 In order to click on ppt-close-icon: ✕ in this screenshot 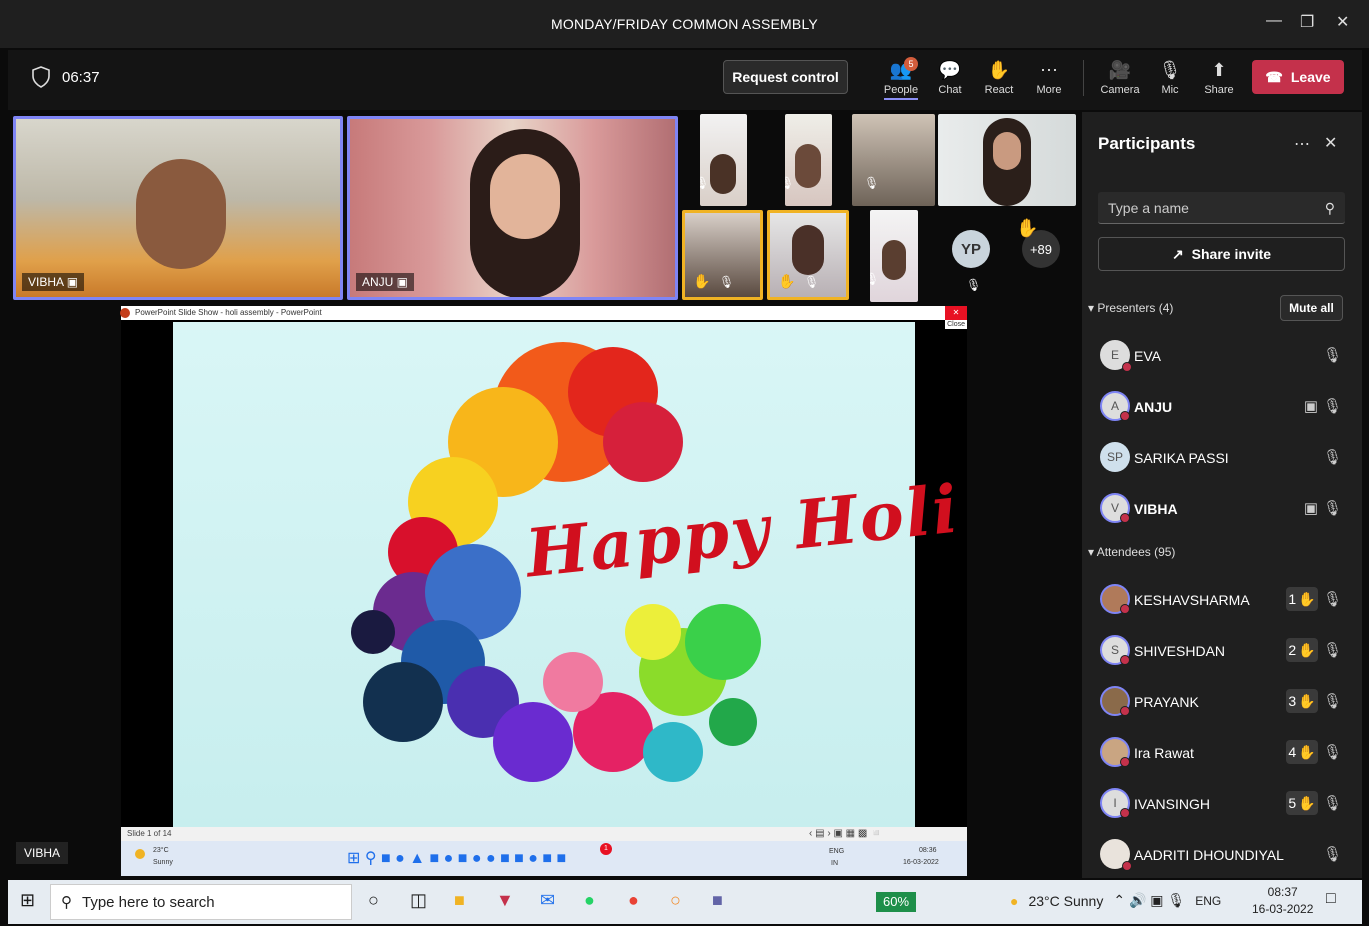, I will do `click(956, 313)`.